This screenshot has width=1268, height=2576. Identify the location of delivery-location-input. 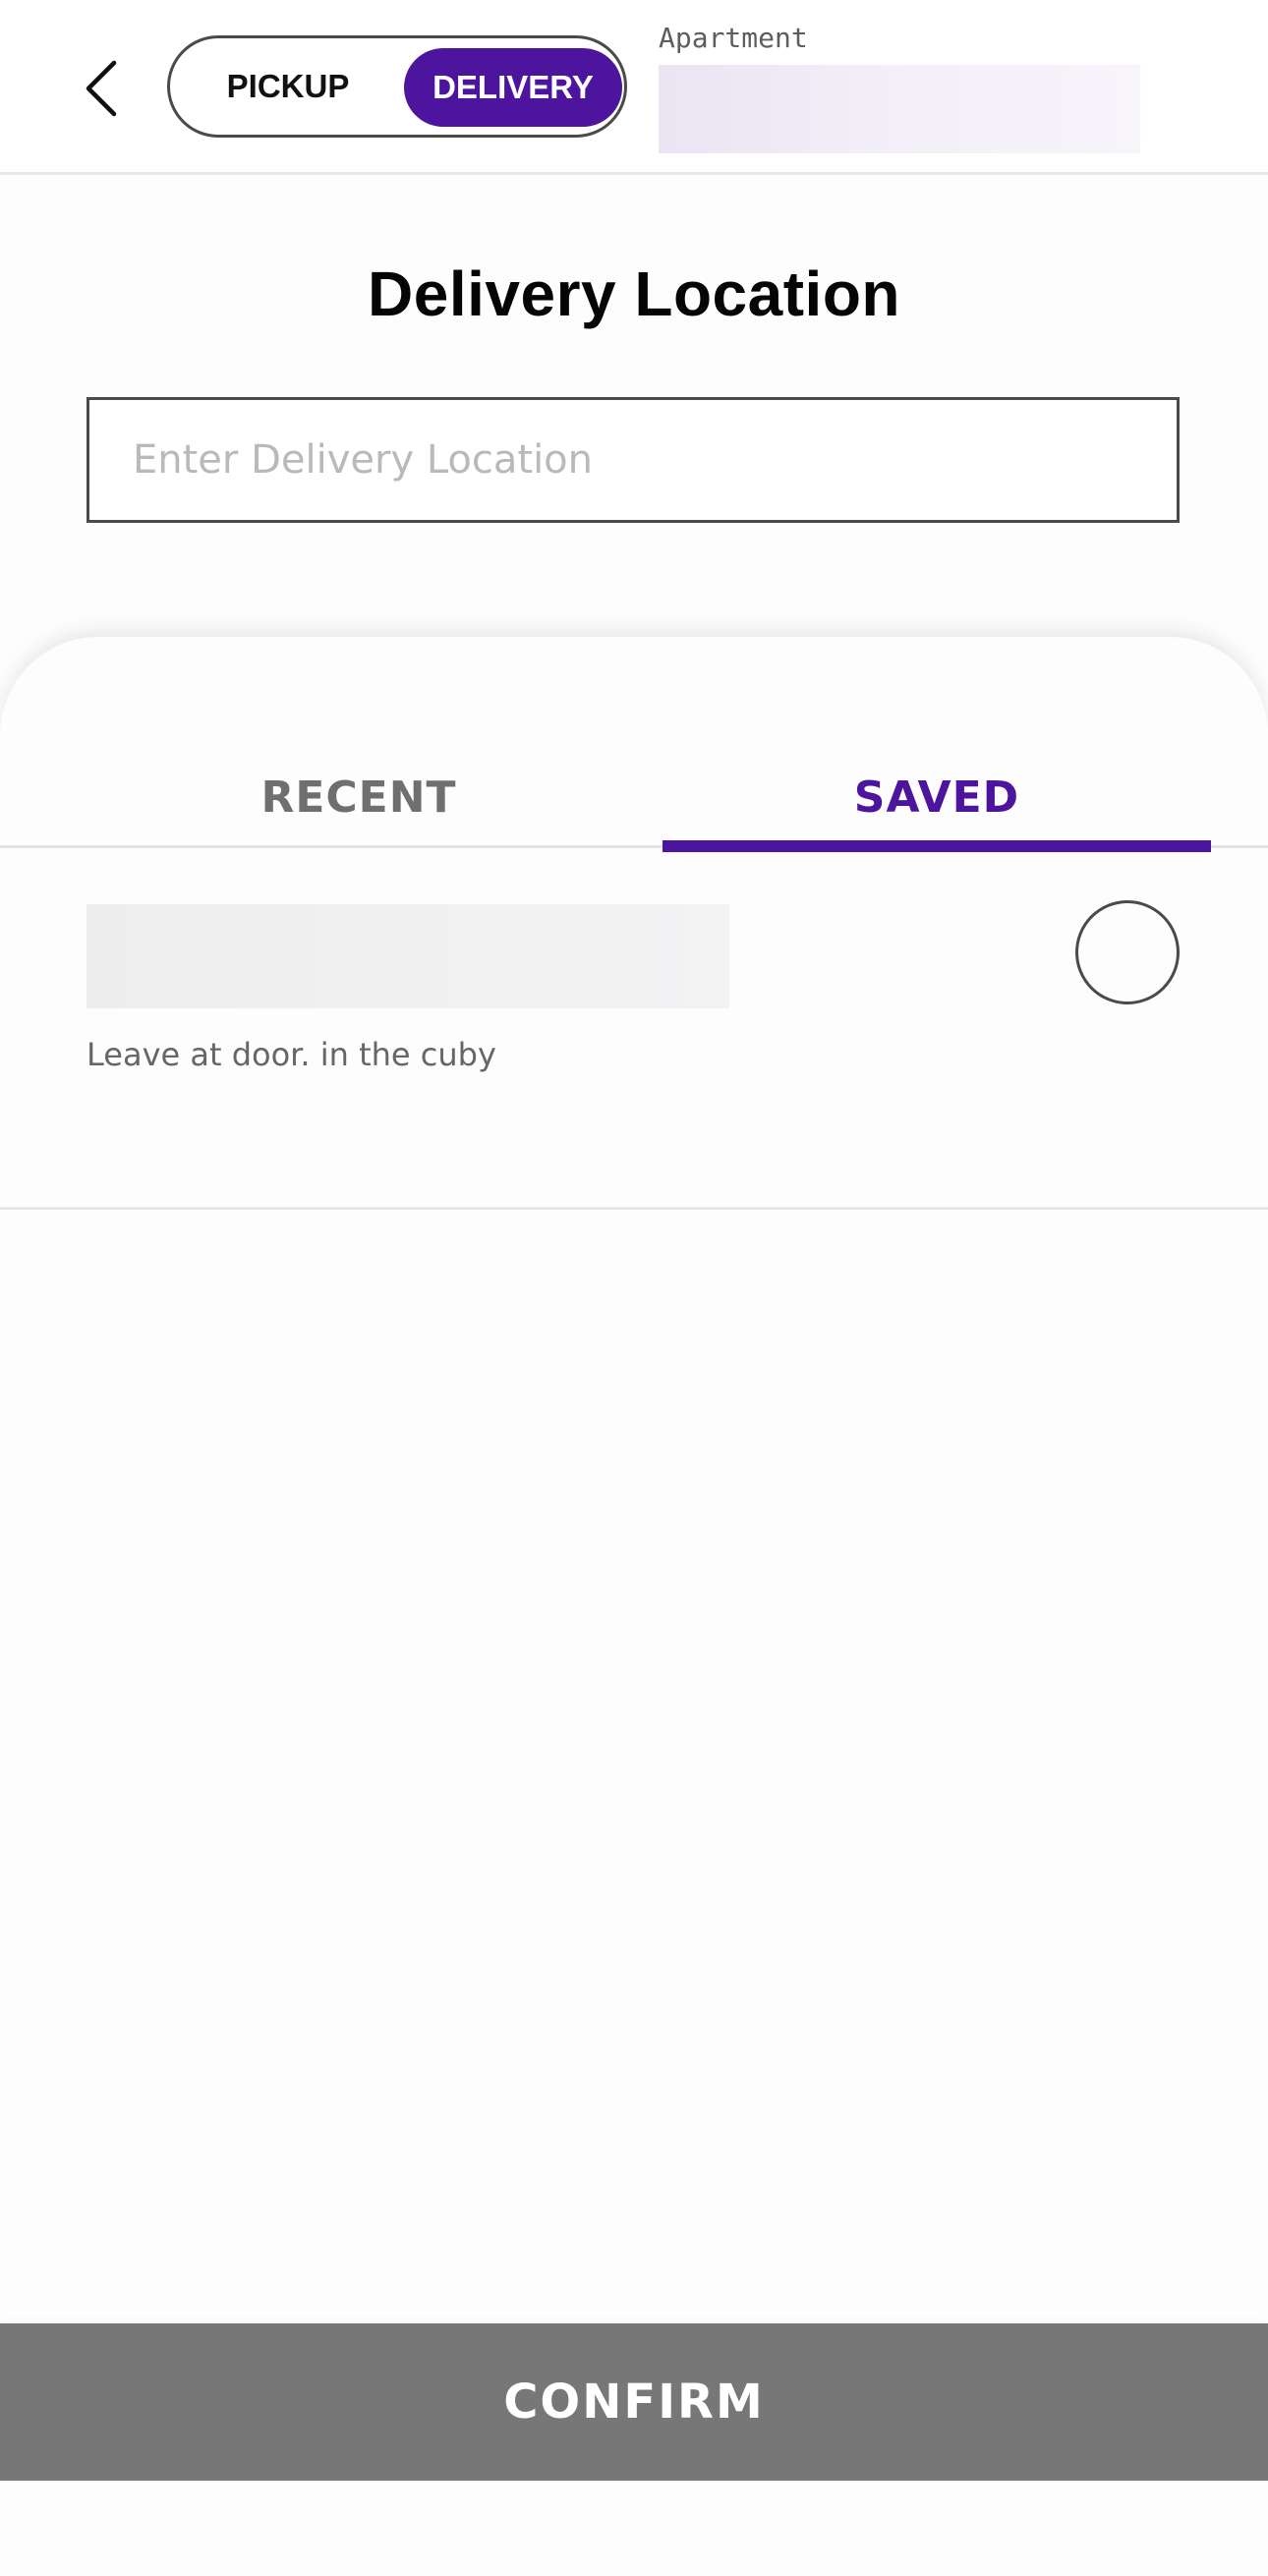
(633, 460).